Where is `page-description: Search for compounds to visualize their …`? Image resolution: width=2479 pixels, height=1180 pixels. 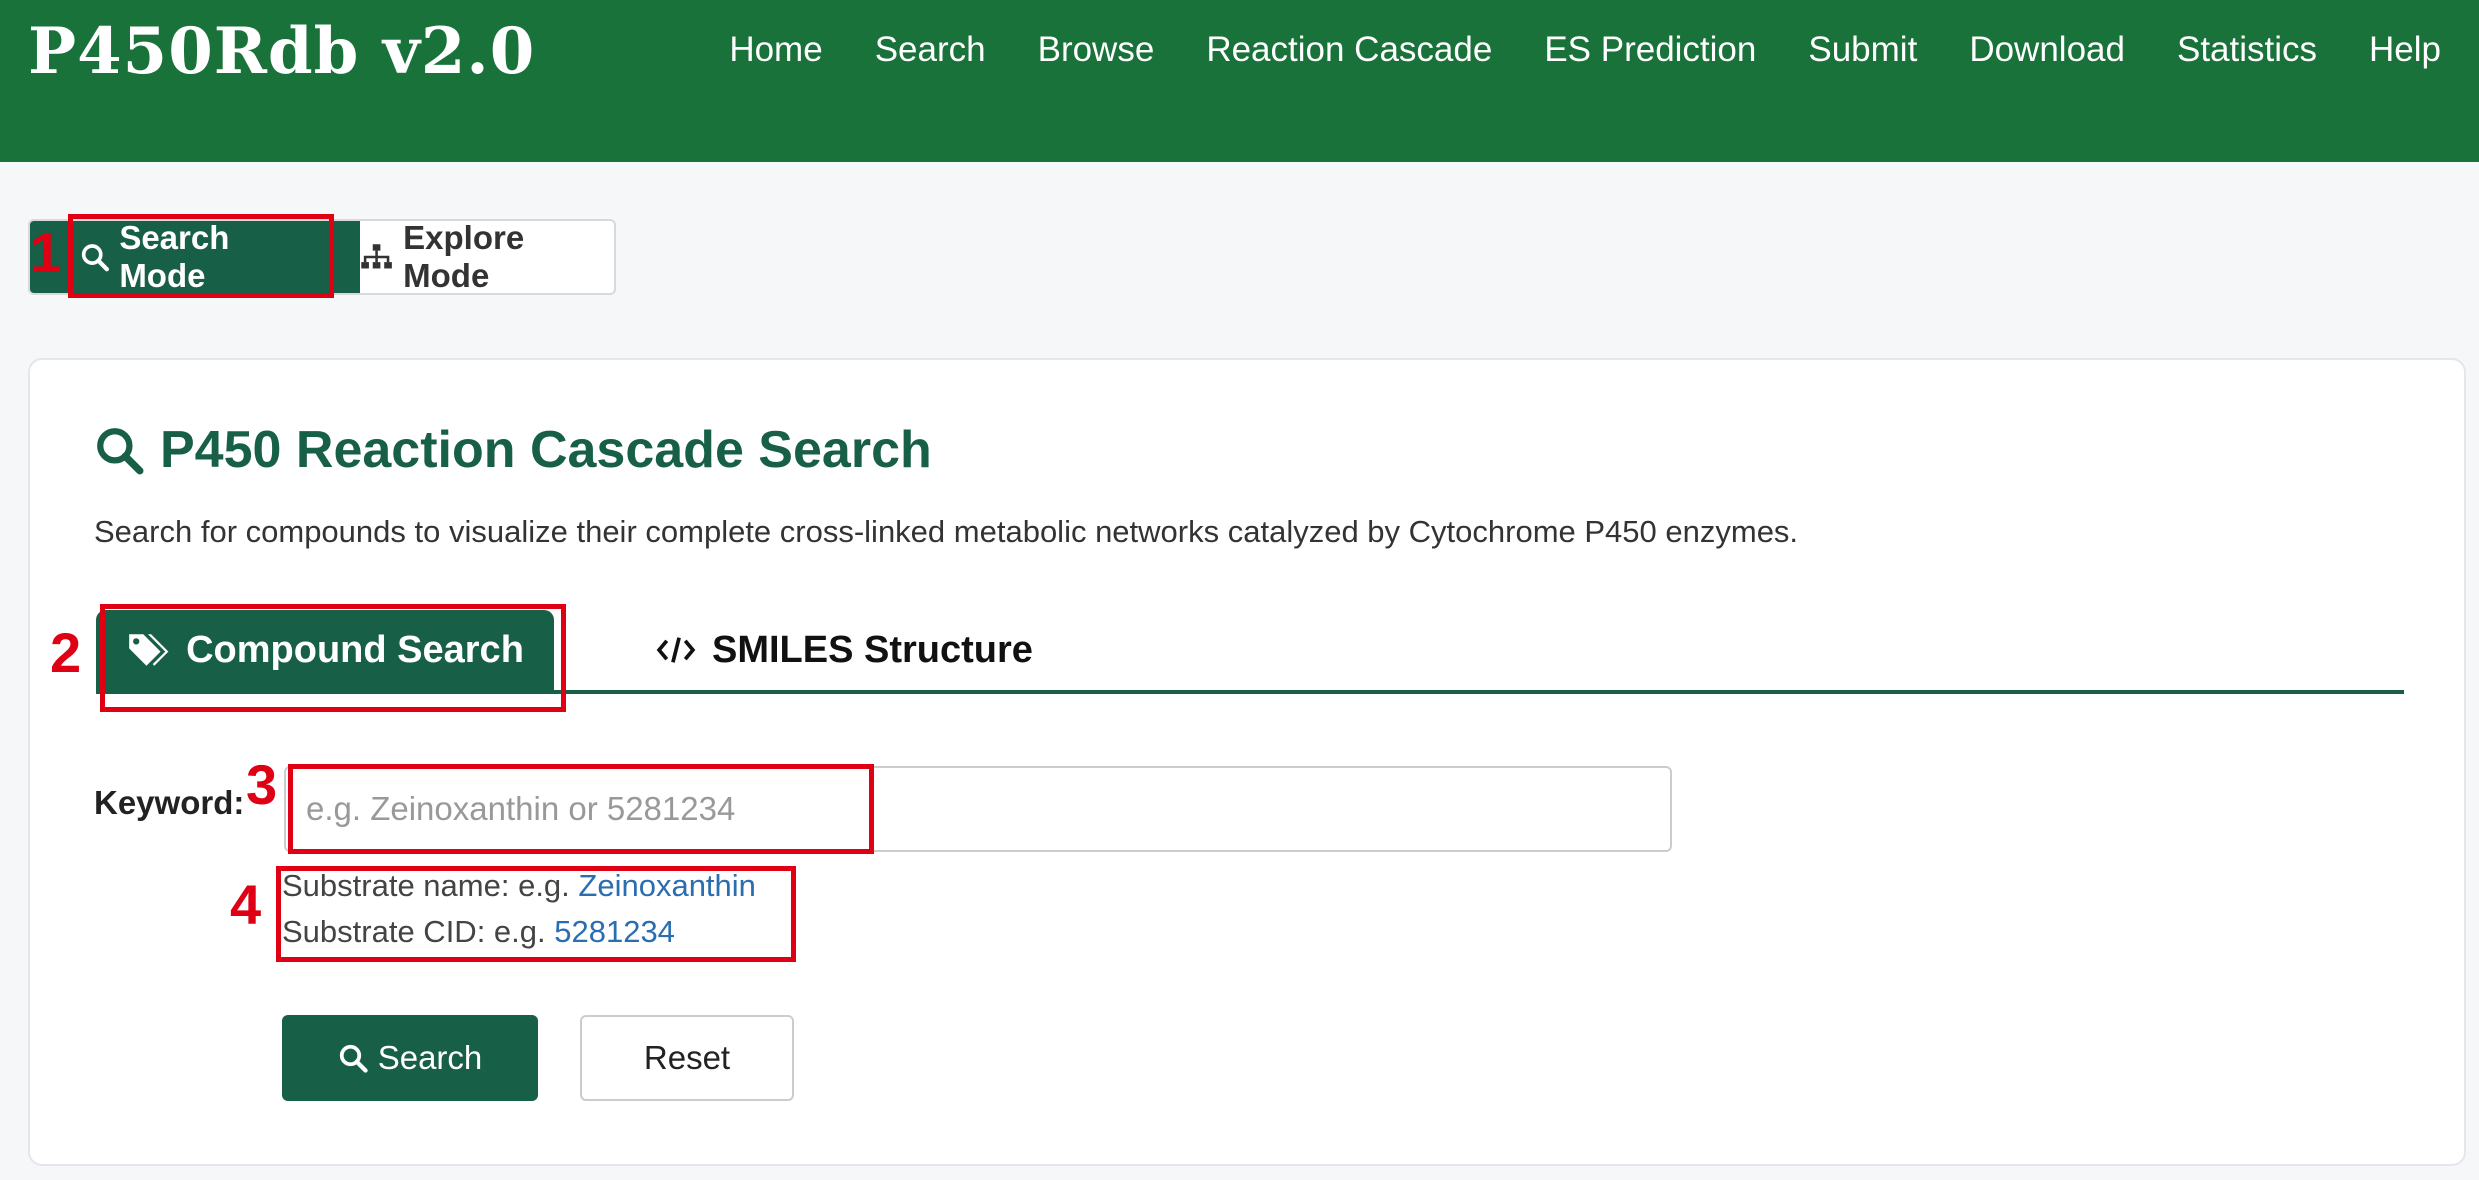 page-description: Search for compounds to visualize their … is located at coordinates (946, 531).